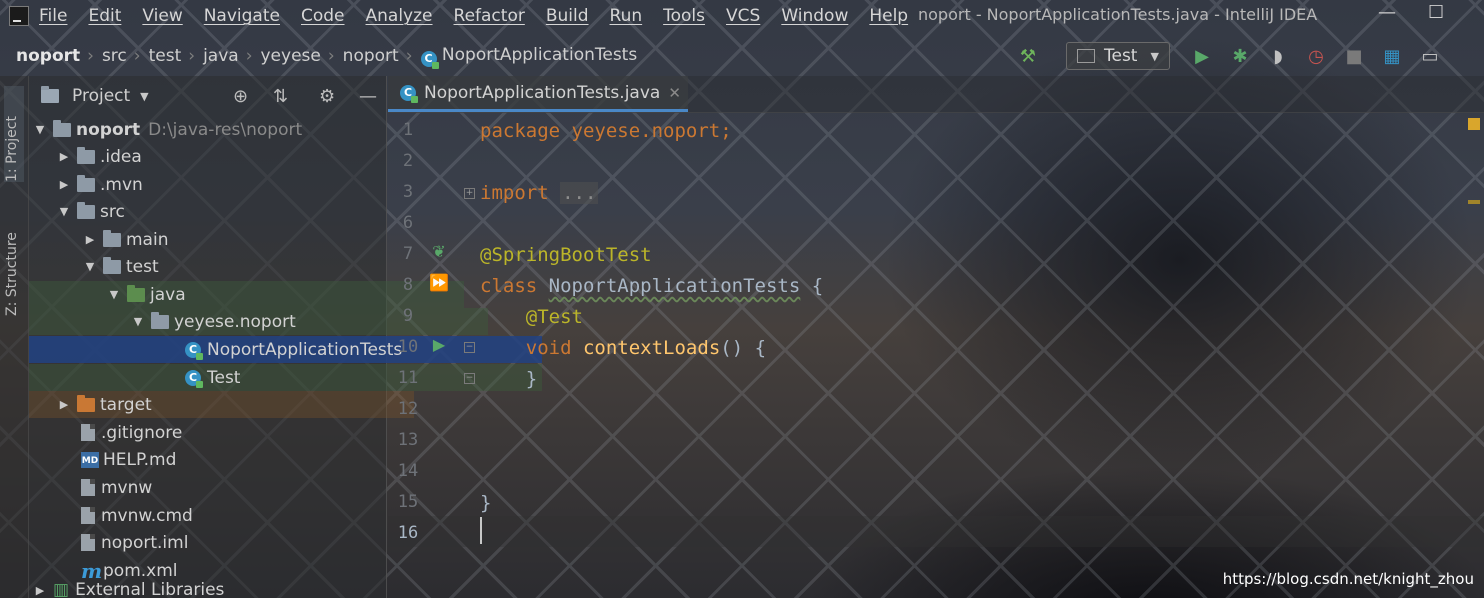  What do you see at coordinates (209, 129) in the screenshot?
I see `tree-item-root: ▼ noport D:\java-res\noport` at bounding box center [209, 129].